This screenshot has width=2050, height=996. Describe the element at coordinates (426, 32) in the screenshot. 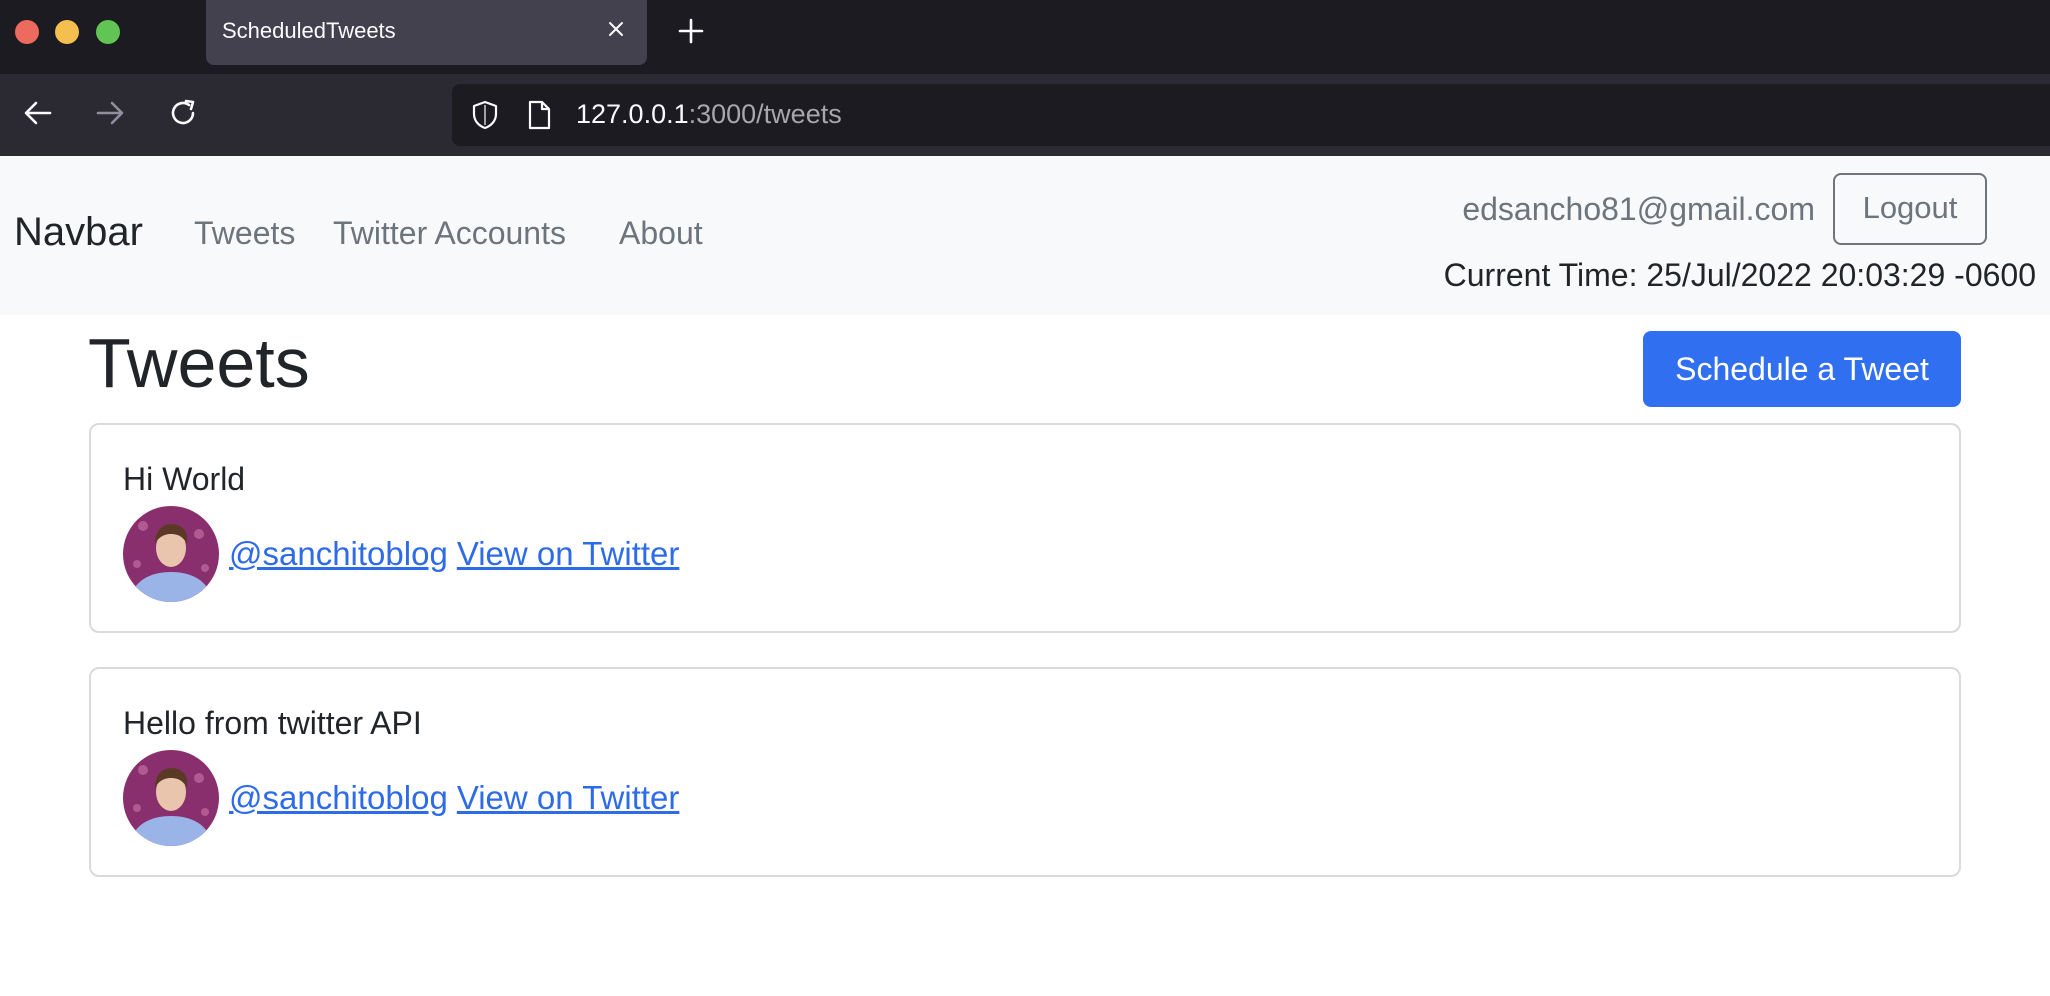

I see `browser-tab: ScheduledTweets` at that location.